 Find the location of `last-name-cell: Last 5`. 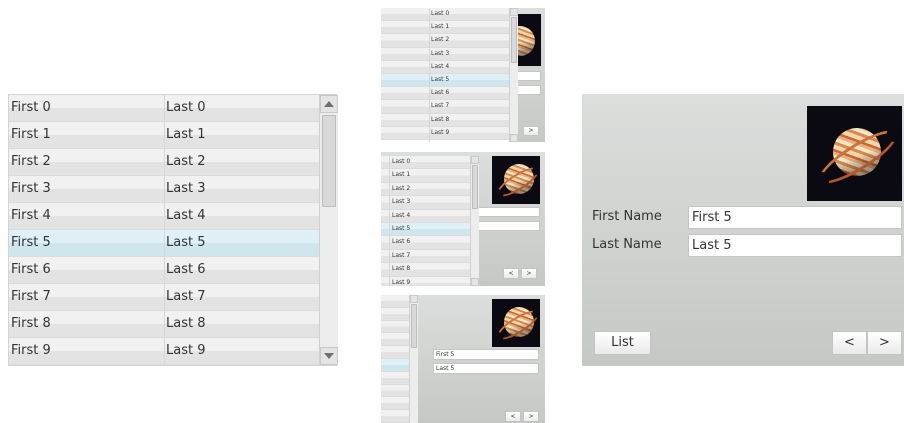

last-name-cell: Last 5 is located at coordinates (440, 79).